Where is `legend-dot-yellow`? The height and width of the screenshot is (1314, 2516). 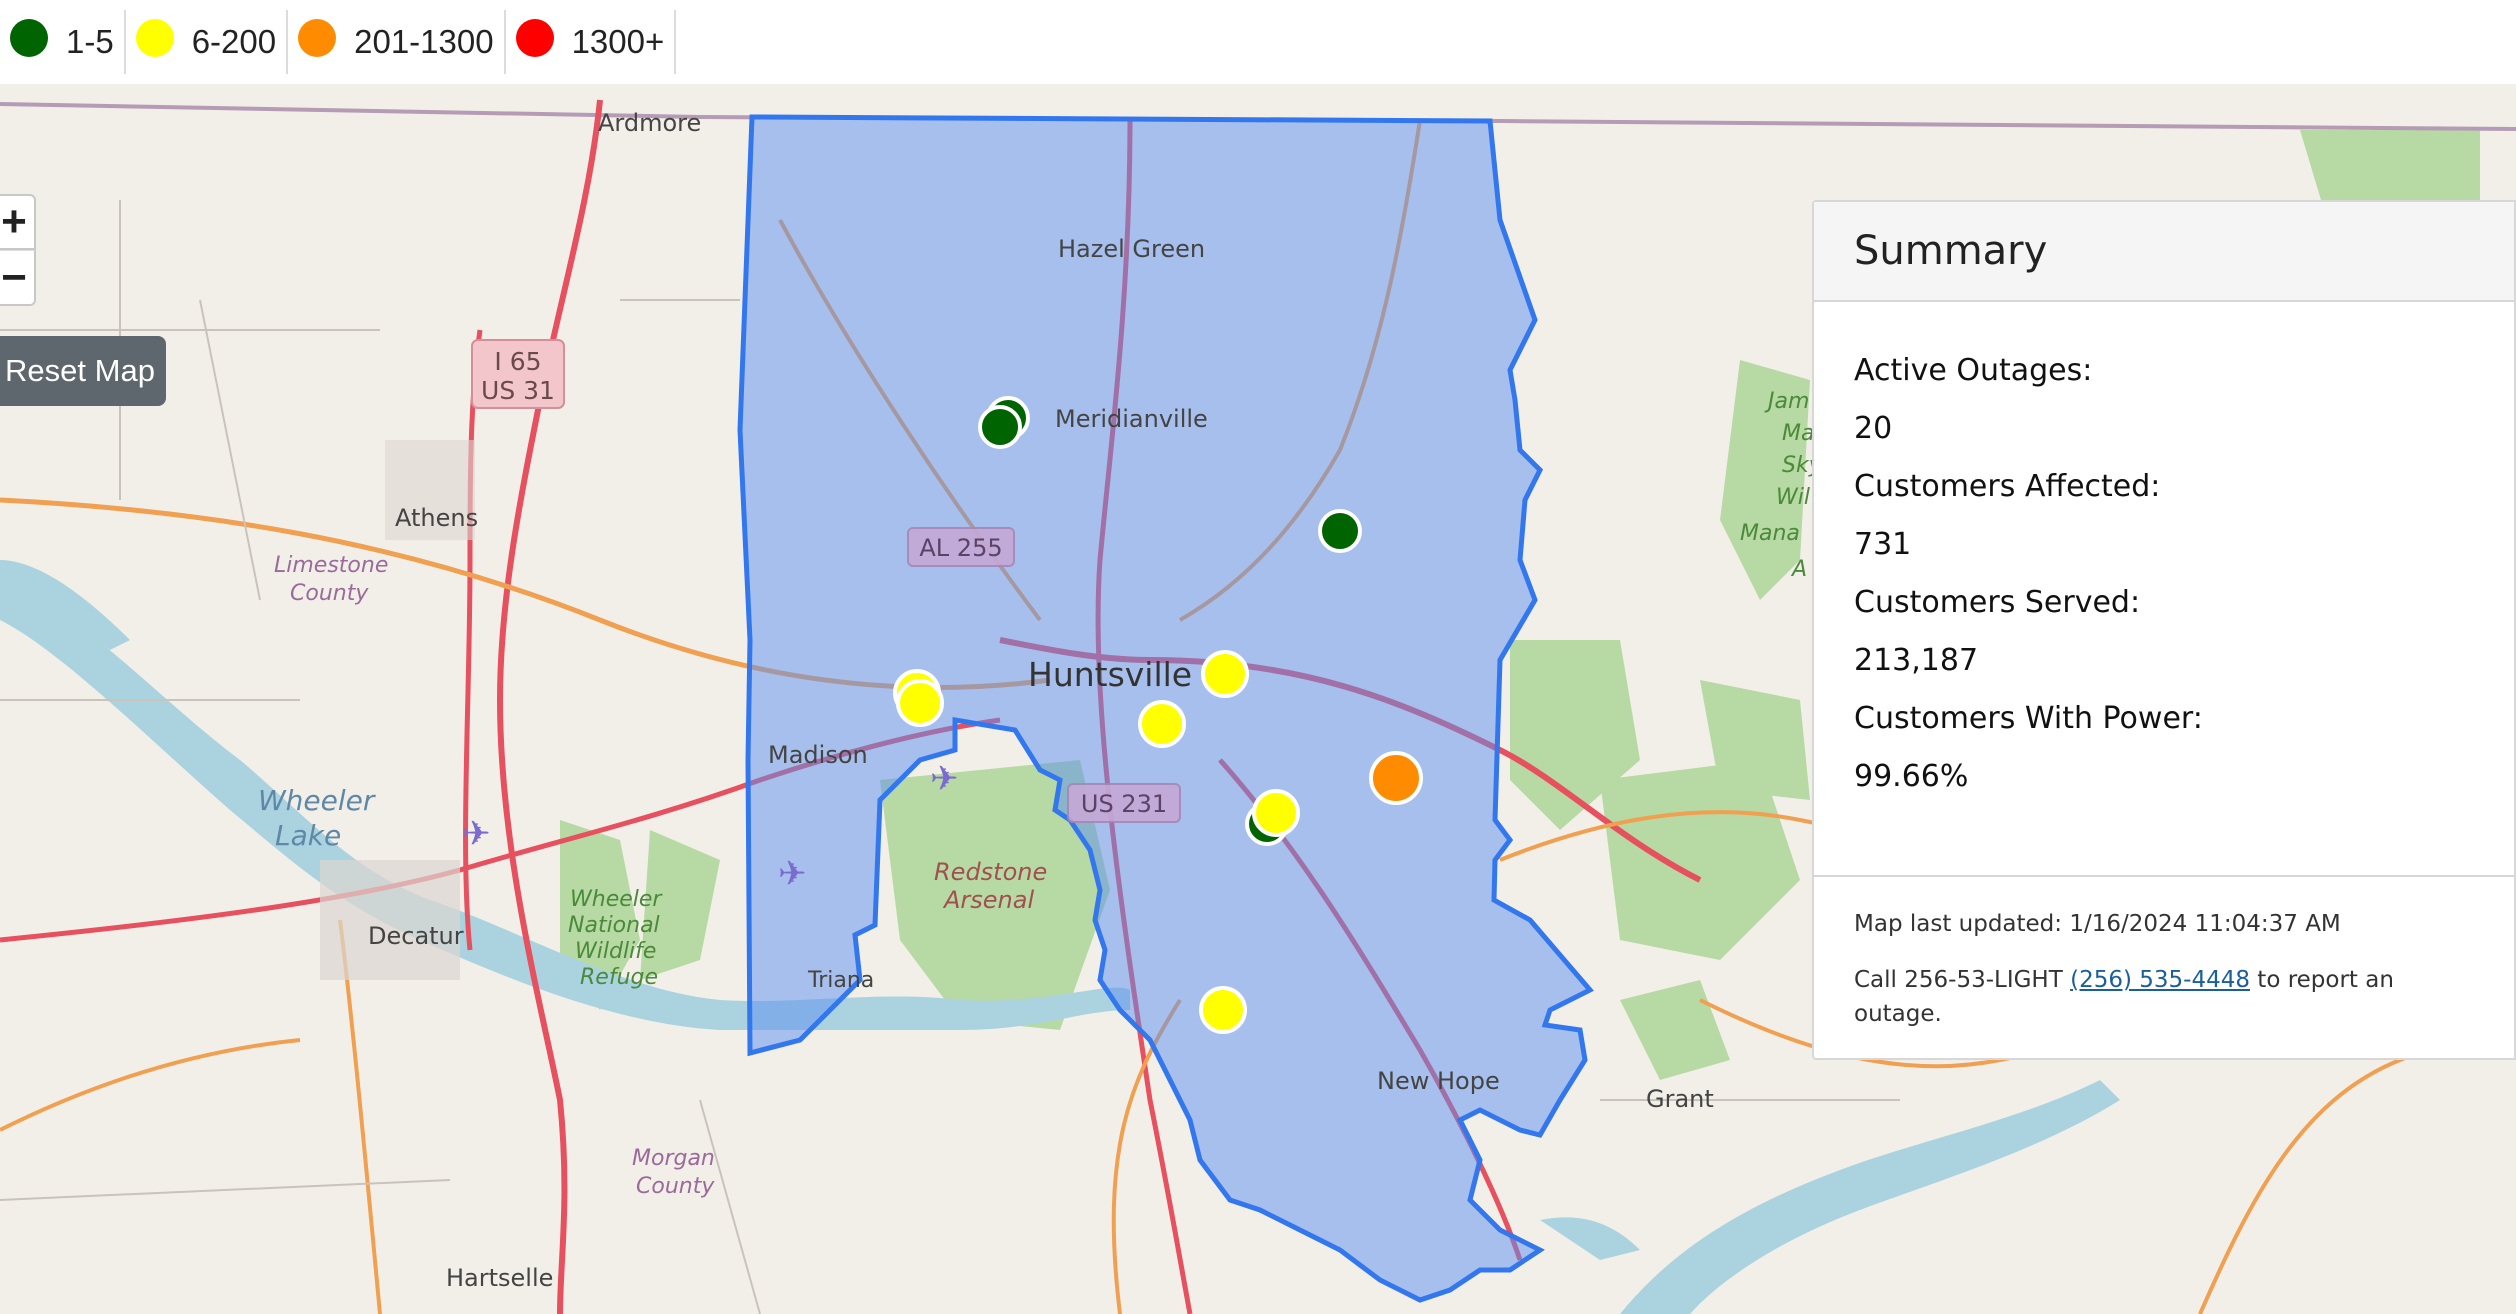
legend-dot-yellow is located at coordinates (154, 38).